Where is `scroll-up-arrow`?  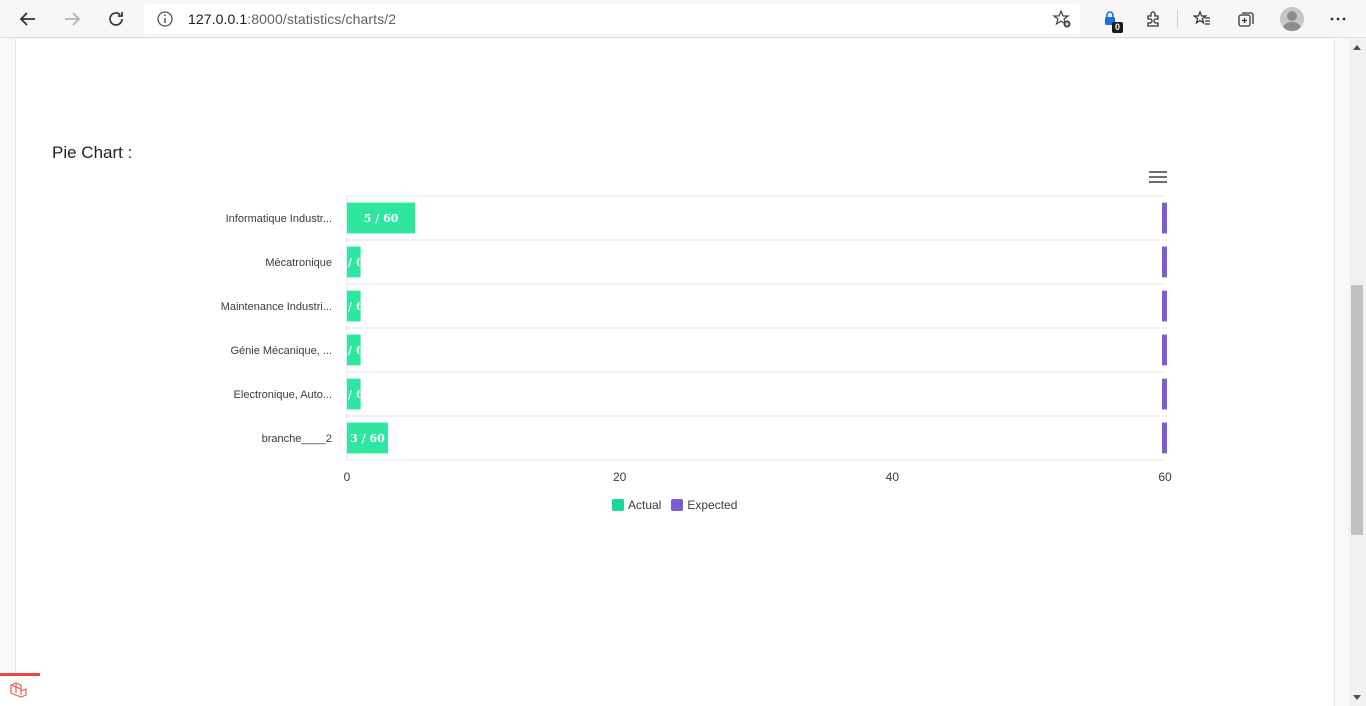
scroll-up-arrow is located at coordinates (1357, 47).